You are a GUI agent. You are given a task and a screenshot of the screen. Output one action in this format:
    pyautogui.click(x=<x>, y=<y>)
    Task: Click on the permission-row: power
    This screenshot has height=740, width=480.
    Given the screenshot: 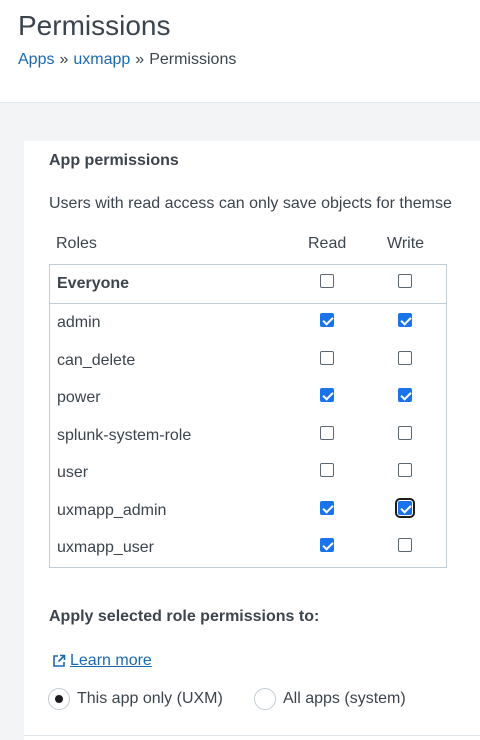 What is the action you would take?
    pyautogui.click(x=248, y=397)
    